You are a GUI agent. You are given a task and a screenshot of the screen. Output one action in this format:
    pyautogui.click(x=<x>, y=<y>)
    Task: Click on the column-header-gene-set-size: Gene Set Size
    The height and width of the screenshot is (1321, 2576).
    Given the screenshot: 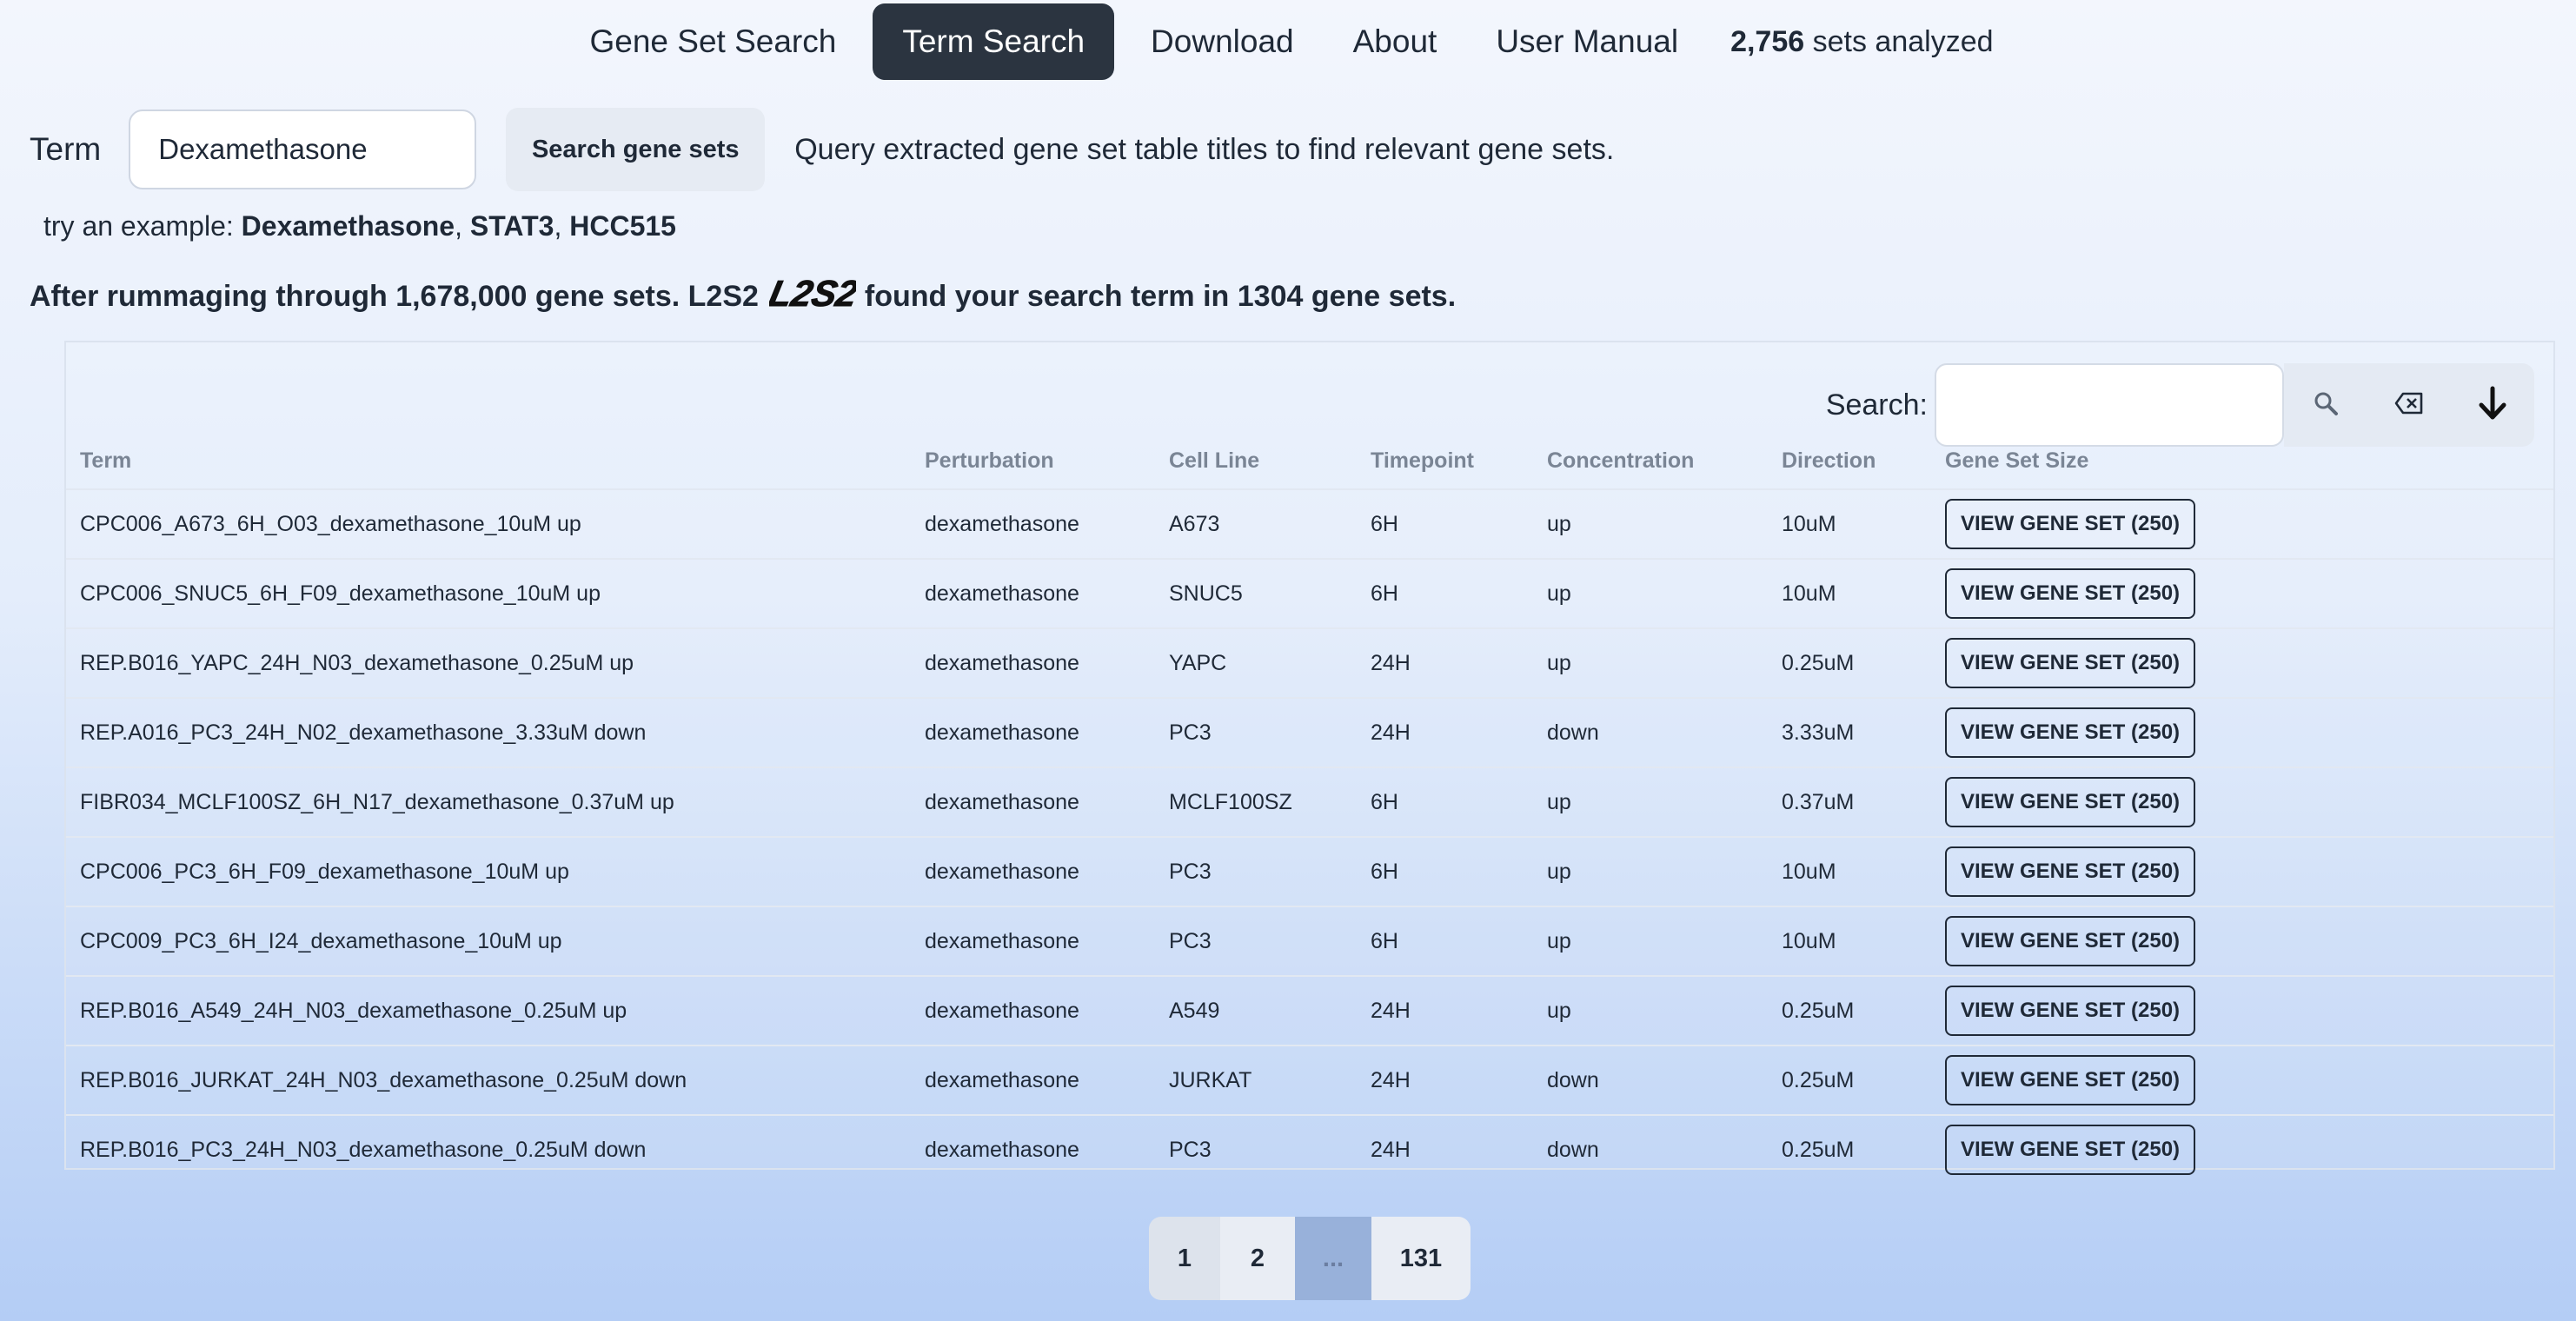 What is the action you would take?
    pyautogui.click(x=2016, y=461)
    